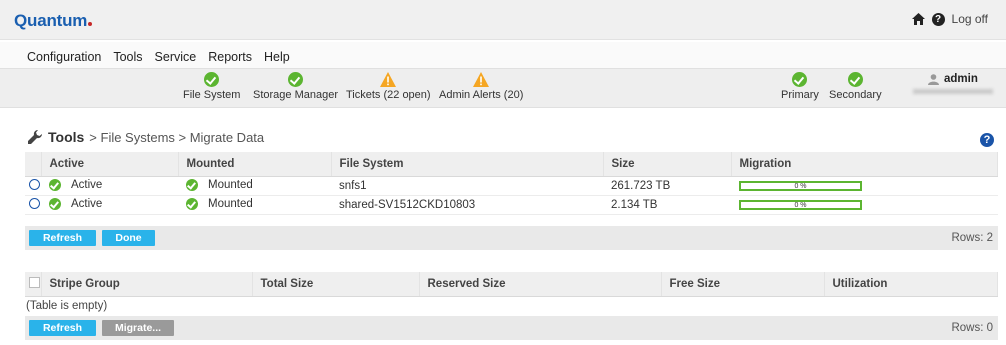 The width and height of the screenshot is (1006, 345). What do you see at coordinates (933, 79) in the screenshot?
I see `user-icon` at bounding box center [933, 79].